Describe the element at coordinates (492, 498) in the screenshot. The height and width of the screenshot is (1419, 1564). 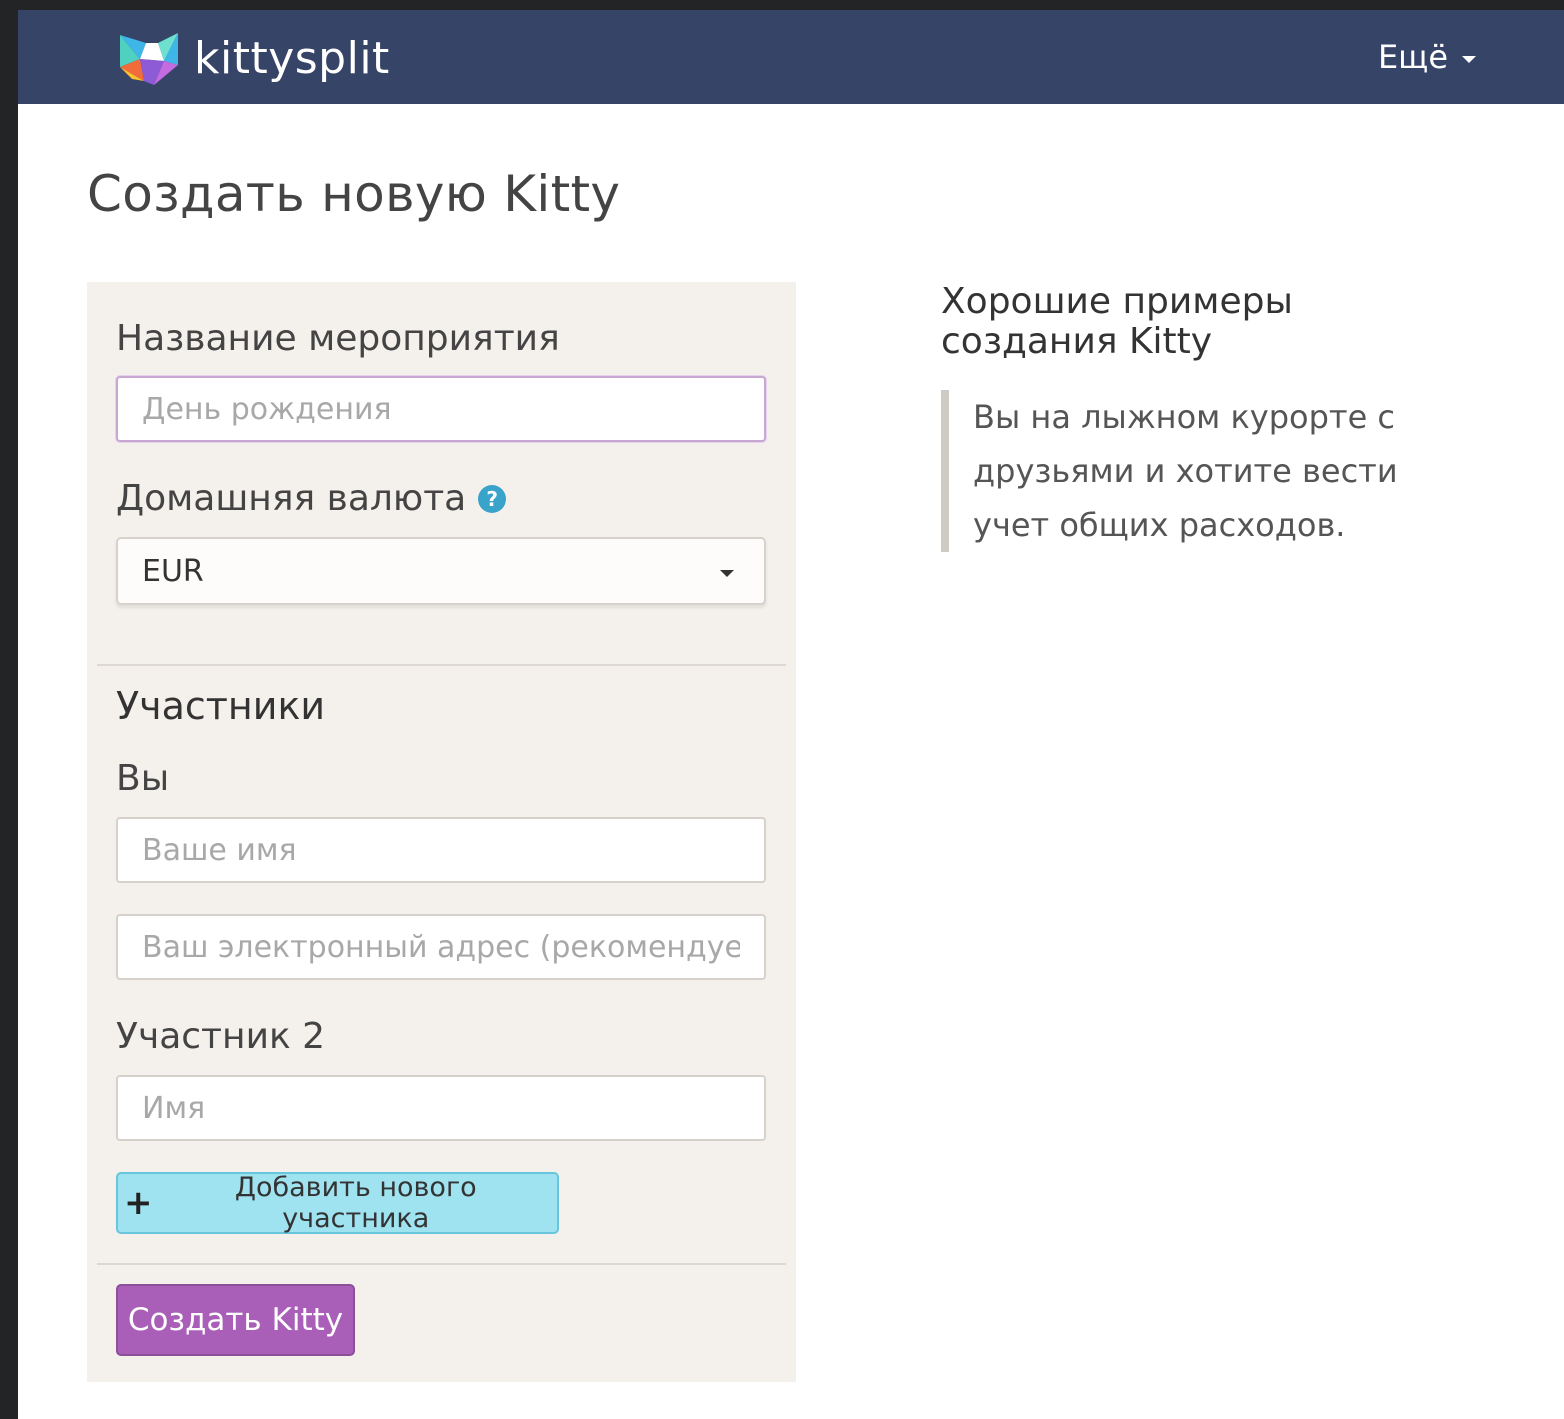
I see `question-help-icon: ?` at that location.